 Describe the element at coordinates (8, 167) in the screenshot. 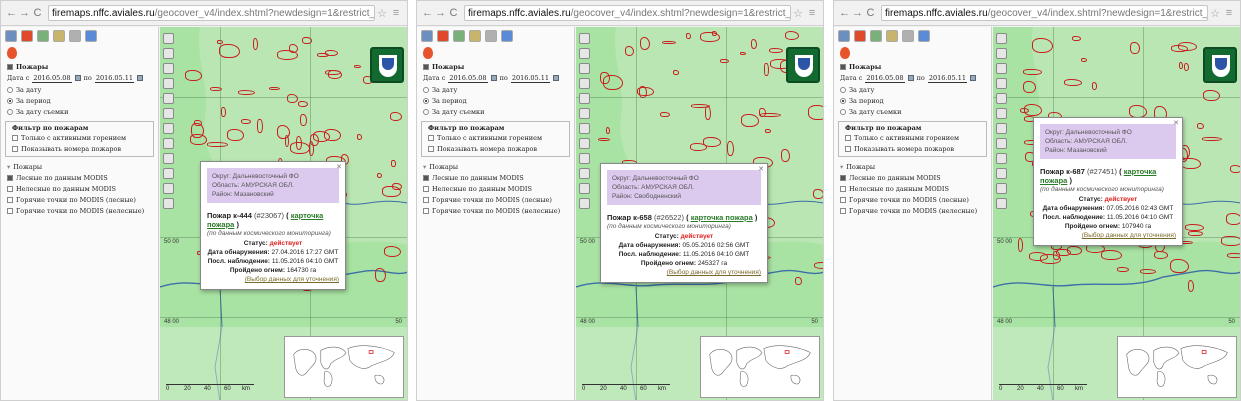

I see `chevron-down-icon: ▾` at that location.